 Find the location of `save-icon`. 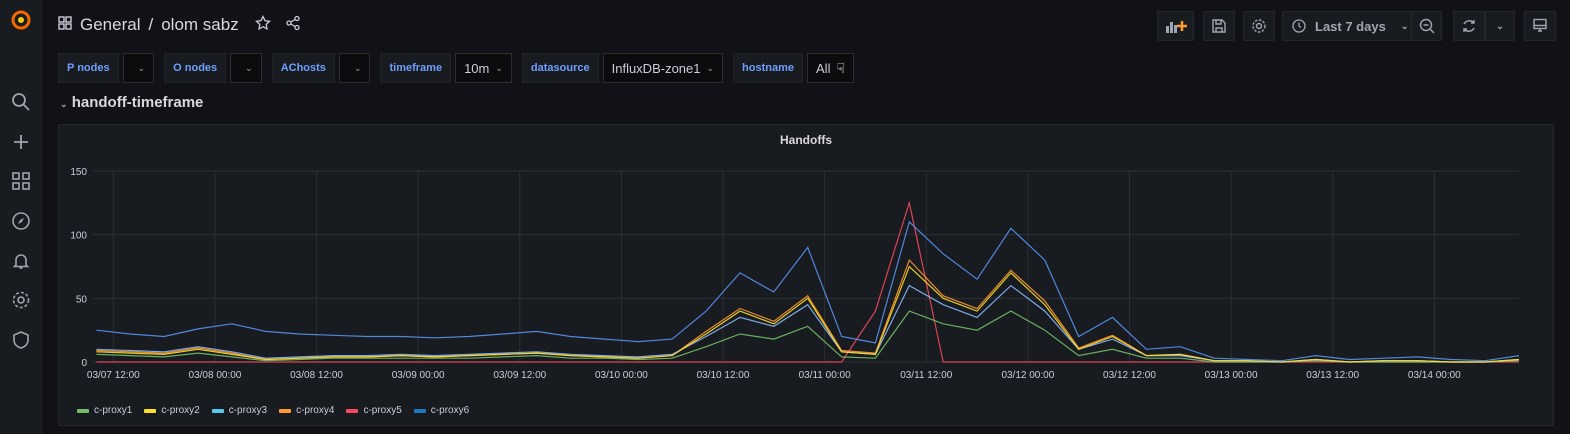

save-icon is located at coordinates (1219, 26).